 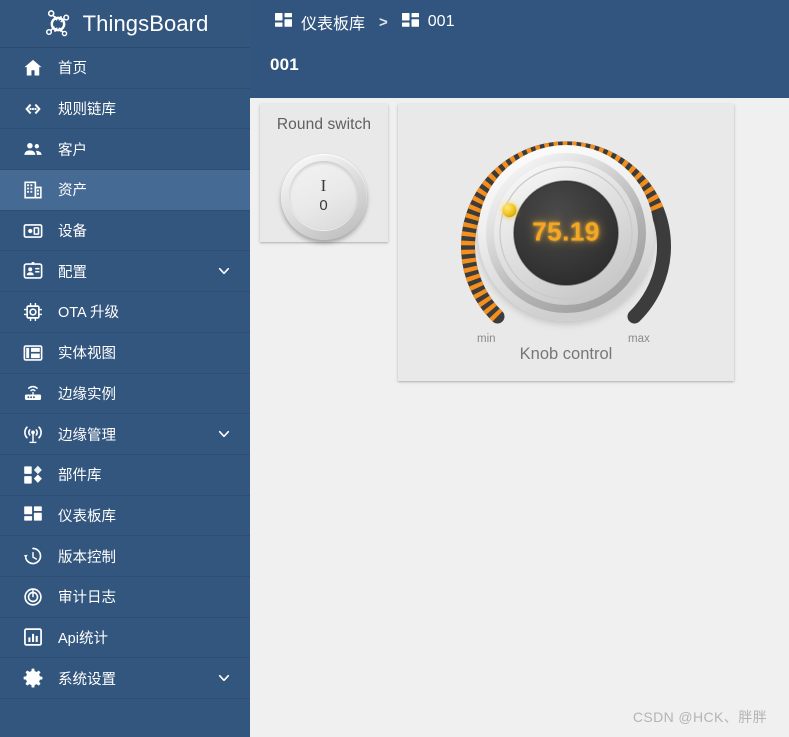 I want to click on sidebar-item-11: 部件库, so click(x=125, y=475).